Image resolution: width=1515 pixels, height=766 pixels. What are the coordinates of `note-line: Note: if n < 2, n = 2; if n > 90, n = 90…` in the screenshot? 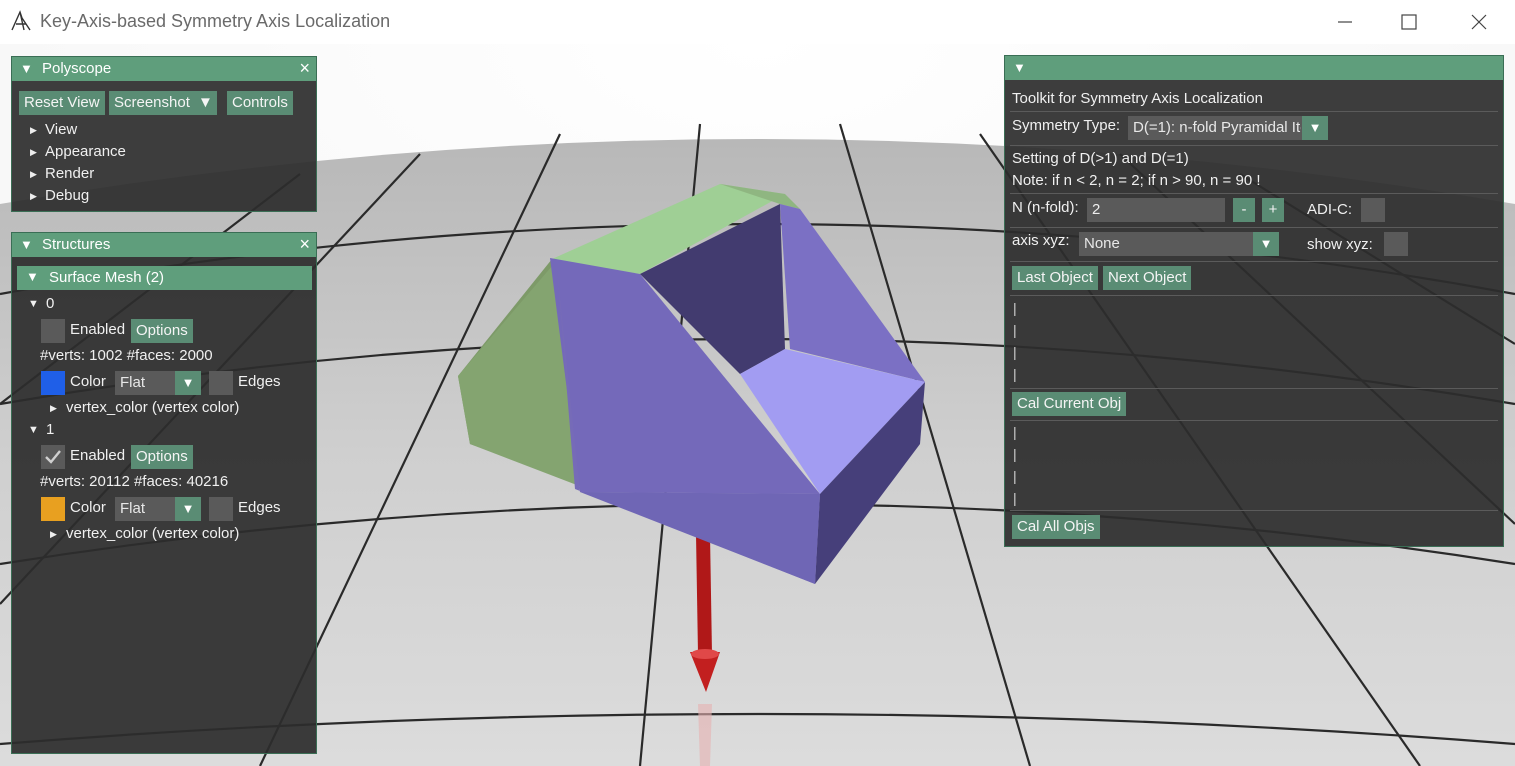 It's located at (1136, 180).